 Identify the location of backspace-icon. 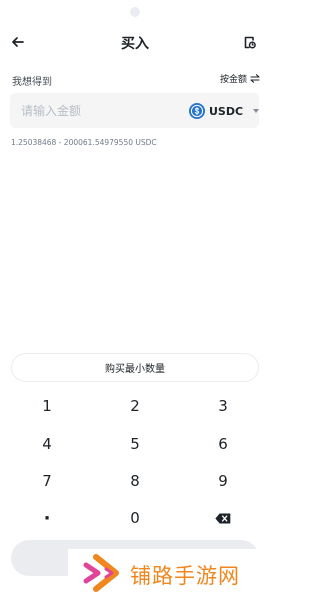
(223, 518).